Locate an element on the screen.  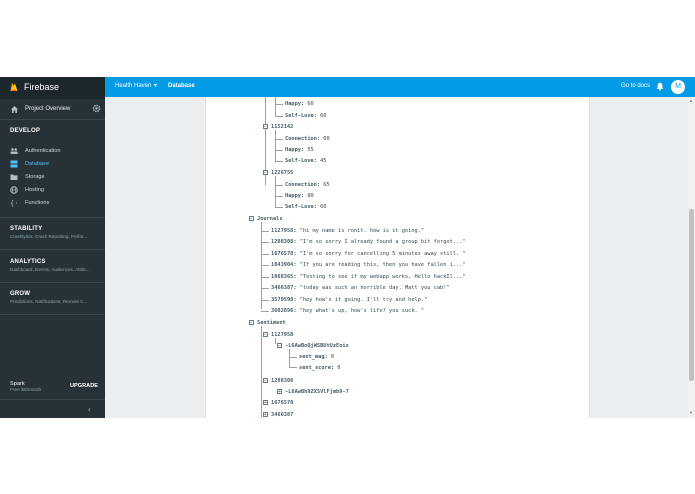
tree-key: 1208308 is located at coordinates (282, 242).